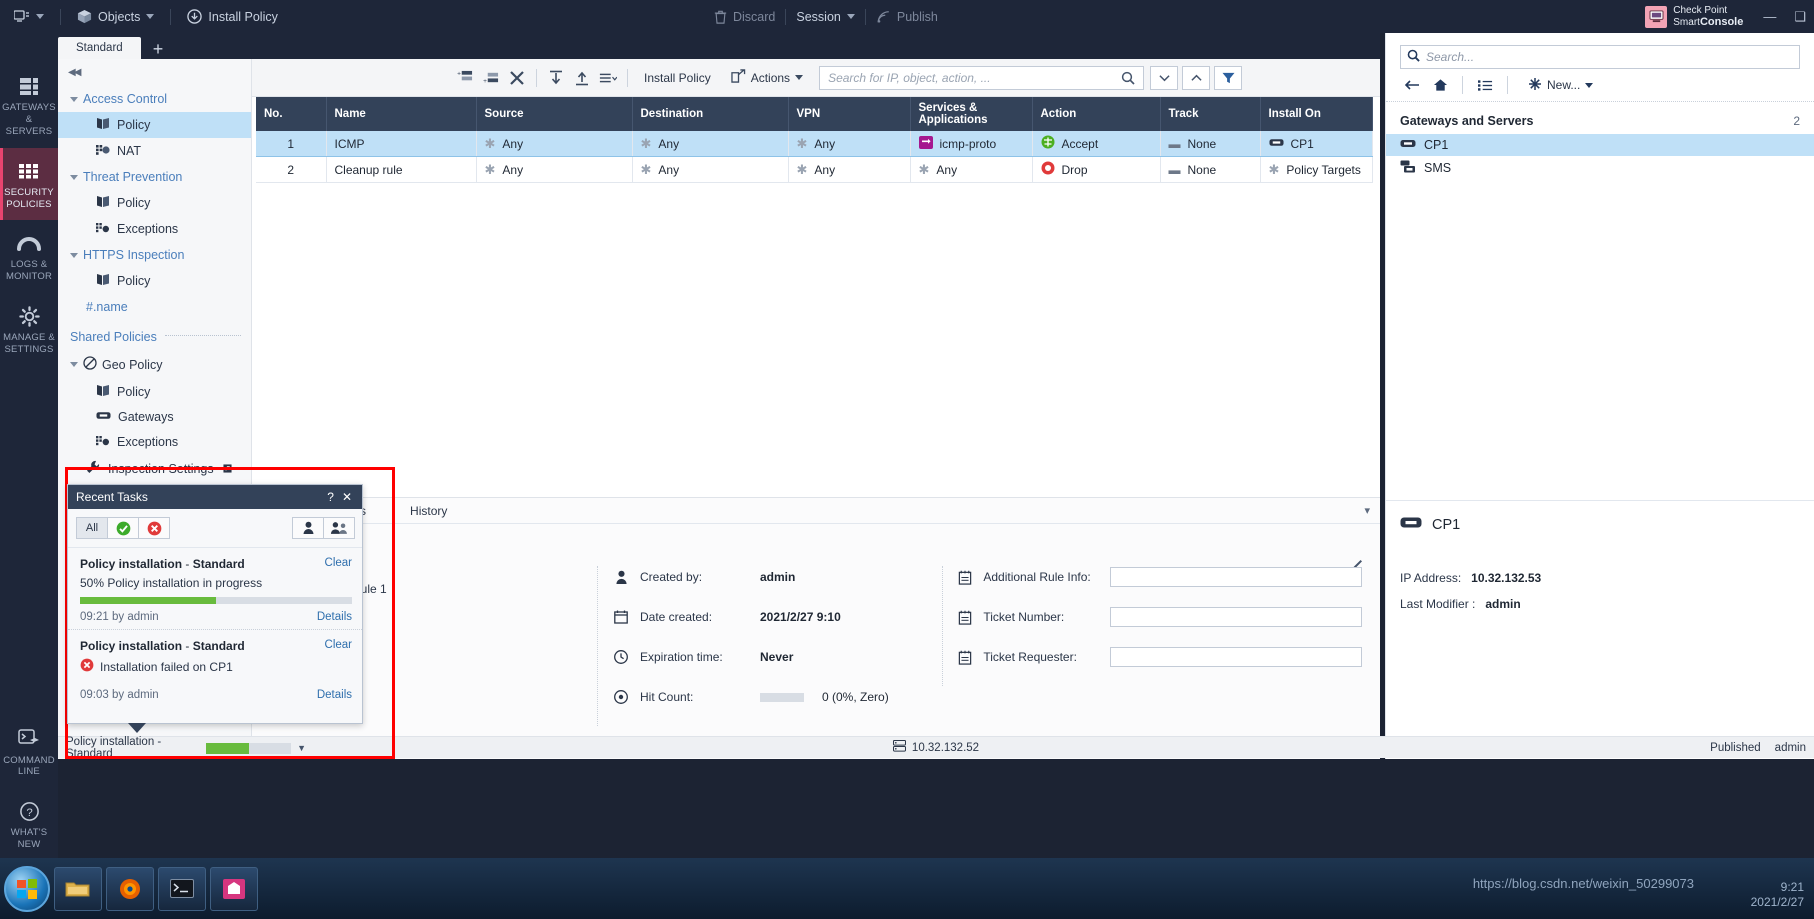 This screenshot has height=919, width=1814. I want to click on col-track: Track, so click(1210, 114).